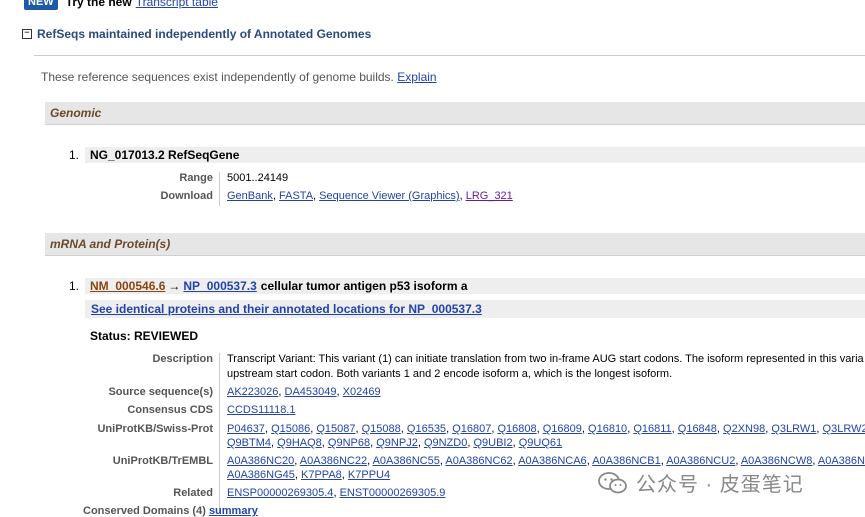  I want to click on source-links: AK223026, DA453049, X02469, so click(304, 392).